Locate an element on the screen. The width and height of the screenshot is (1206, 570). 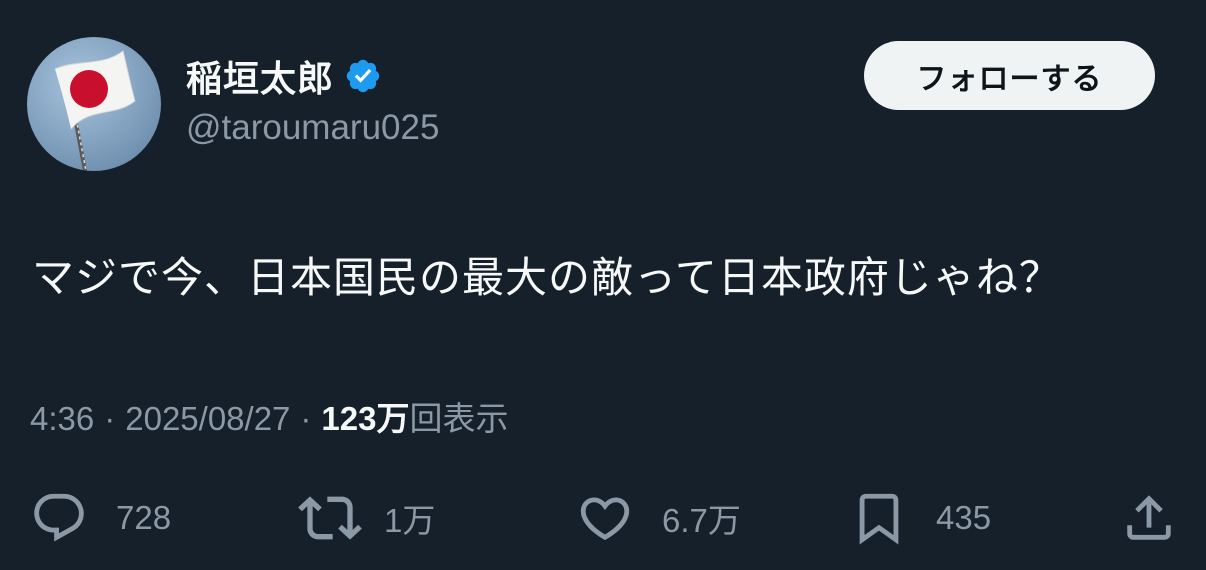
name-row: 稲垣太郎 is located at coordinates (284, 76).